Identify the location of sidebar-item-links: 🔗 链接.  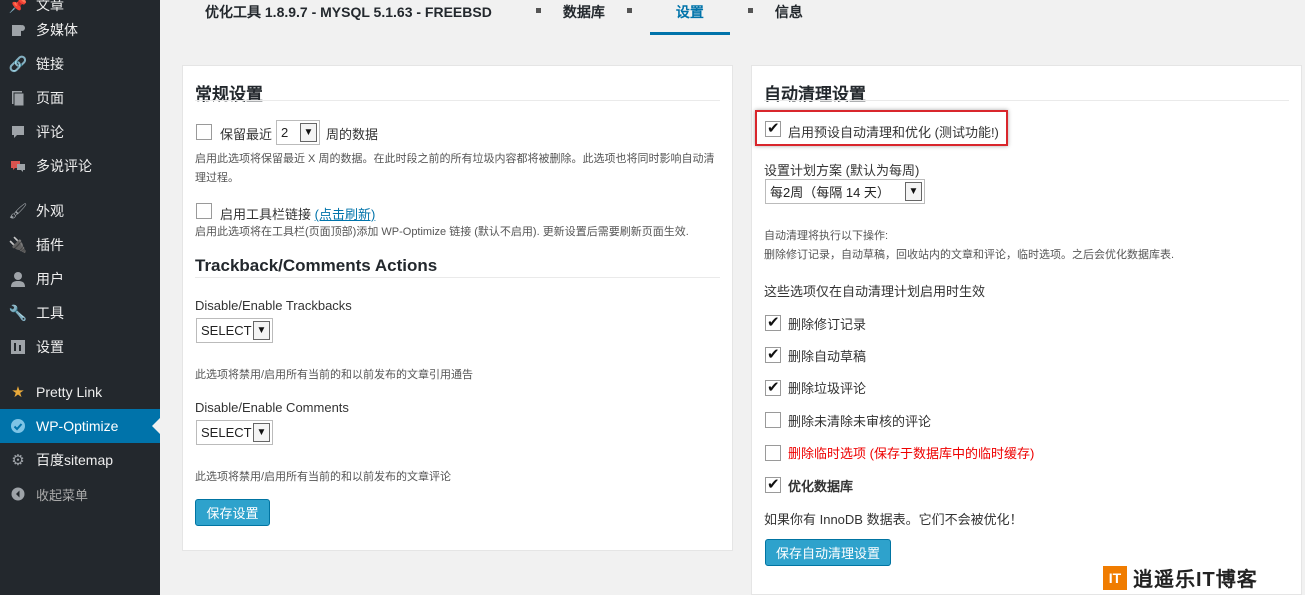
(80, 64).